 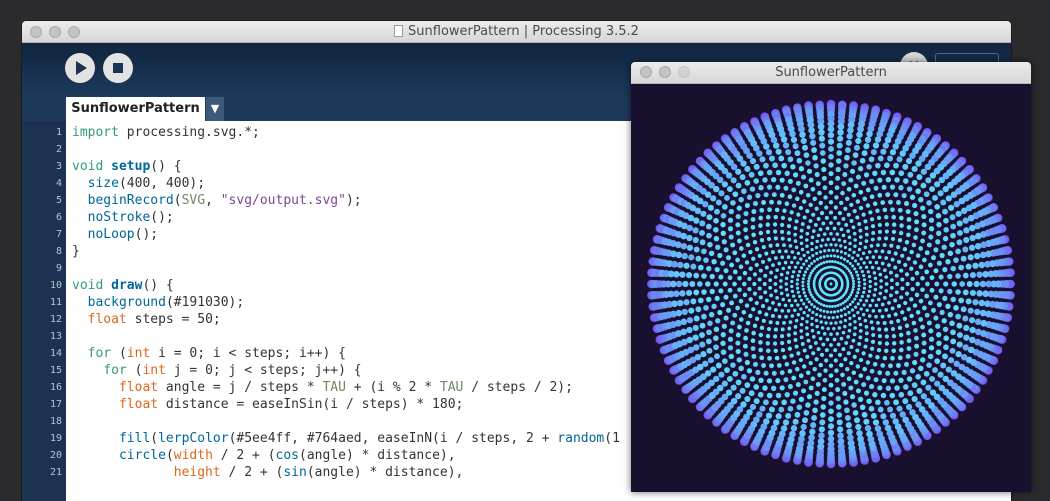 What do you see at coordinates (55, 32) in the screenshot?
I see `minimize-window-button` at bounding box center [55, 32].